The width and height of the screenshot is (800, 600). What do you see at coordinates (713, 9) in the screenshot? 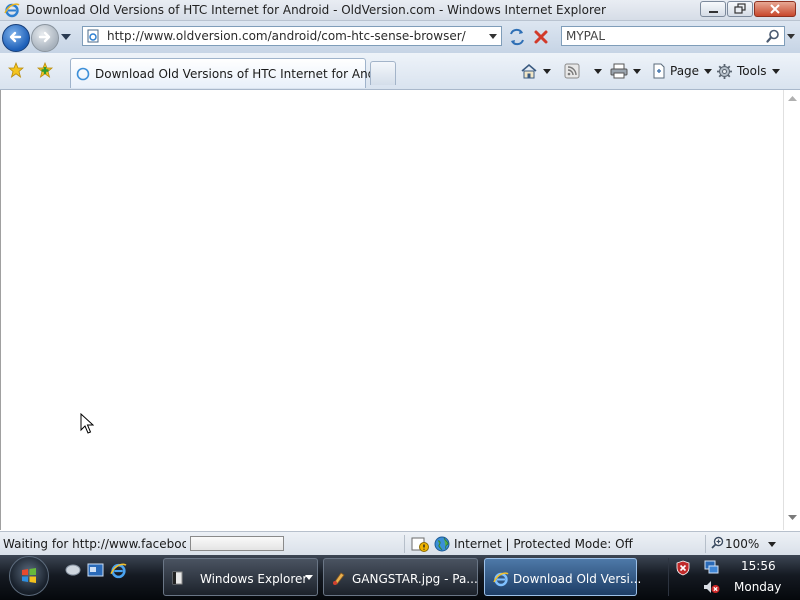
I see `minimize-button` at bounding box center [713, 9].